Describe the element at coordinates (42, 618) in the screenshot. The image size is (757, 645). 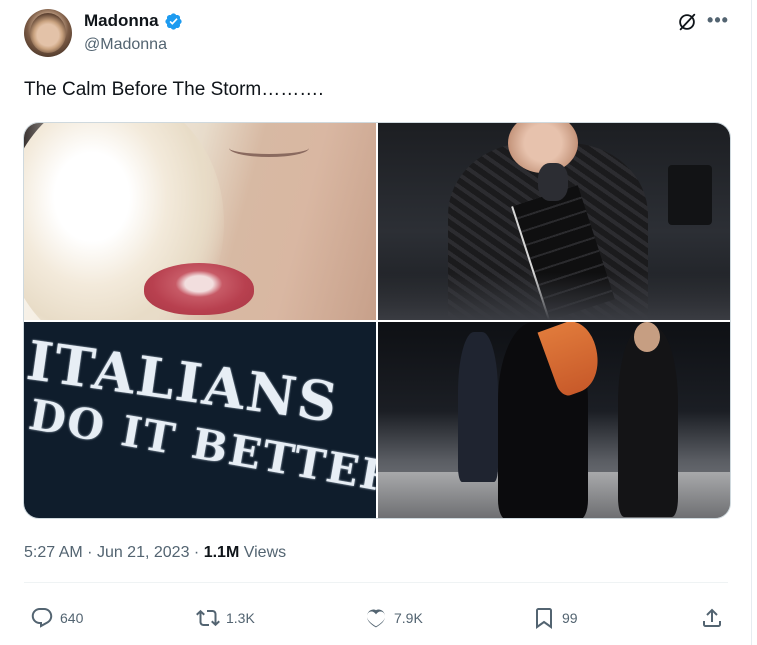
I see `reply-icon` at that location.